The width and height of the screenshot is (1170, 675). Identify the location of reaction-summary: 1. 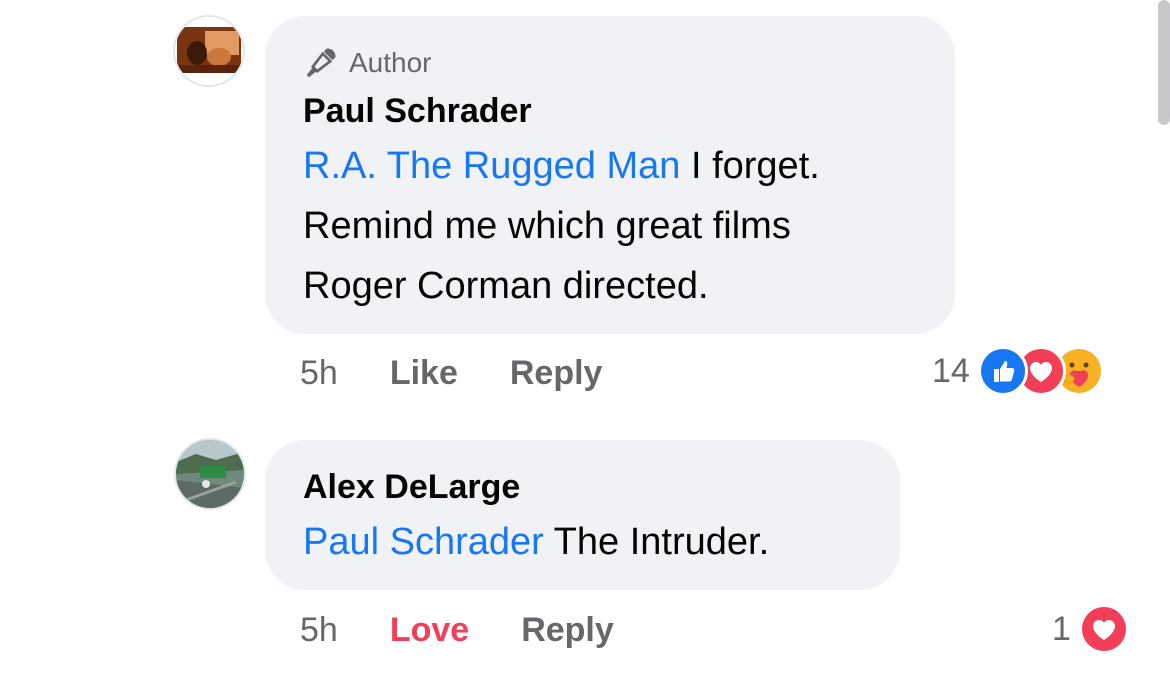
(1090, 629).